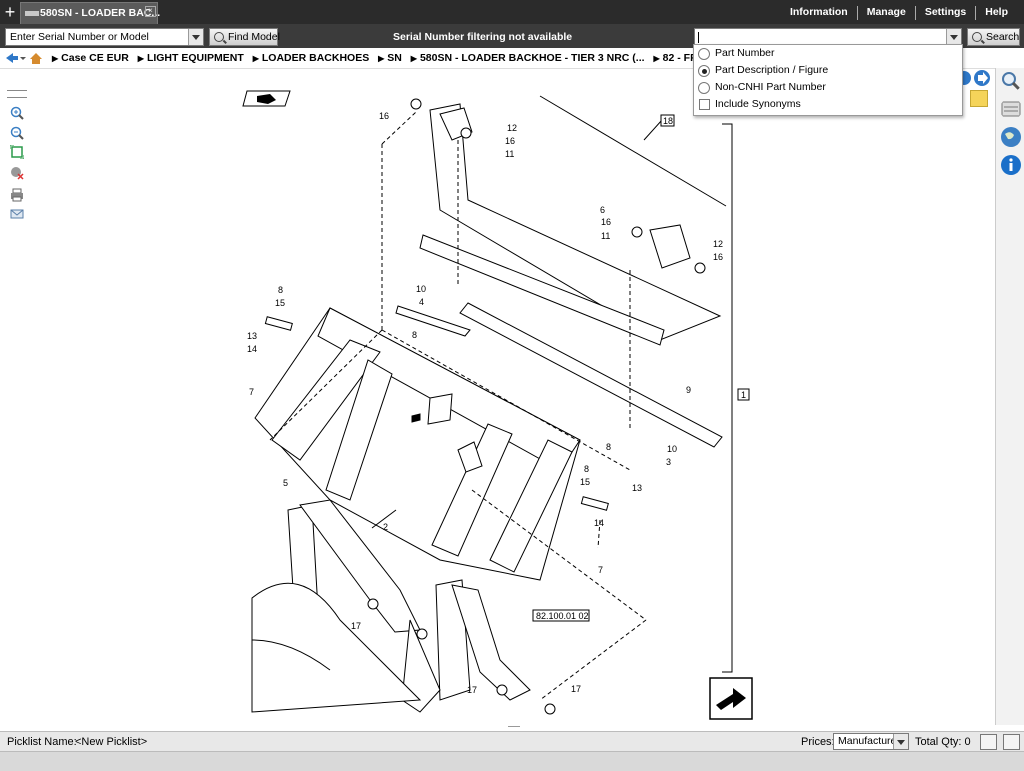  What do you see at coordinates (688, 390) in the screenshot?
I see `callout-9: 9` at bounding box center [688, 390].